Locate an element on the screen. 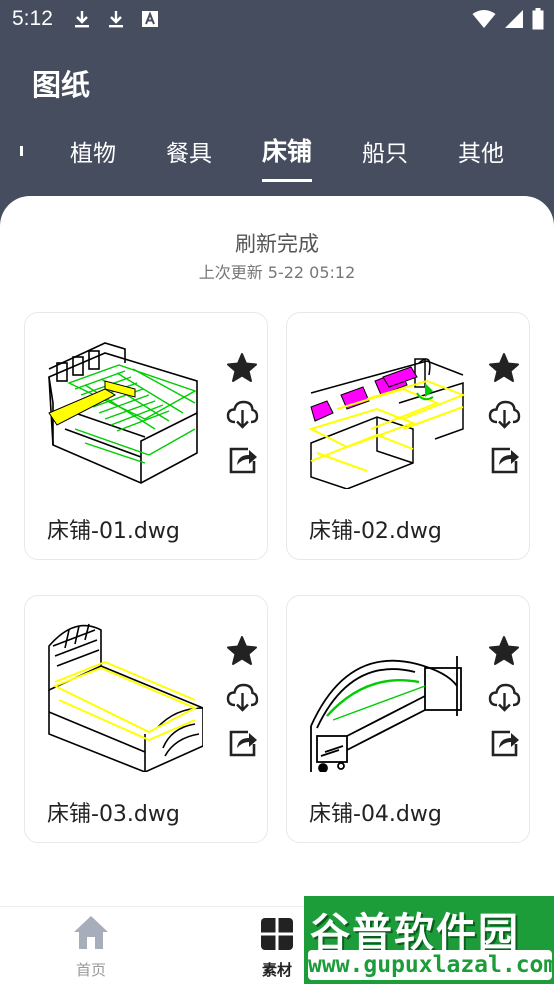 The width and height of the screenshot is (554, 984). battery-icon is located at coordinates (538, 21).